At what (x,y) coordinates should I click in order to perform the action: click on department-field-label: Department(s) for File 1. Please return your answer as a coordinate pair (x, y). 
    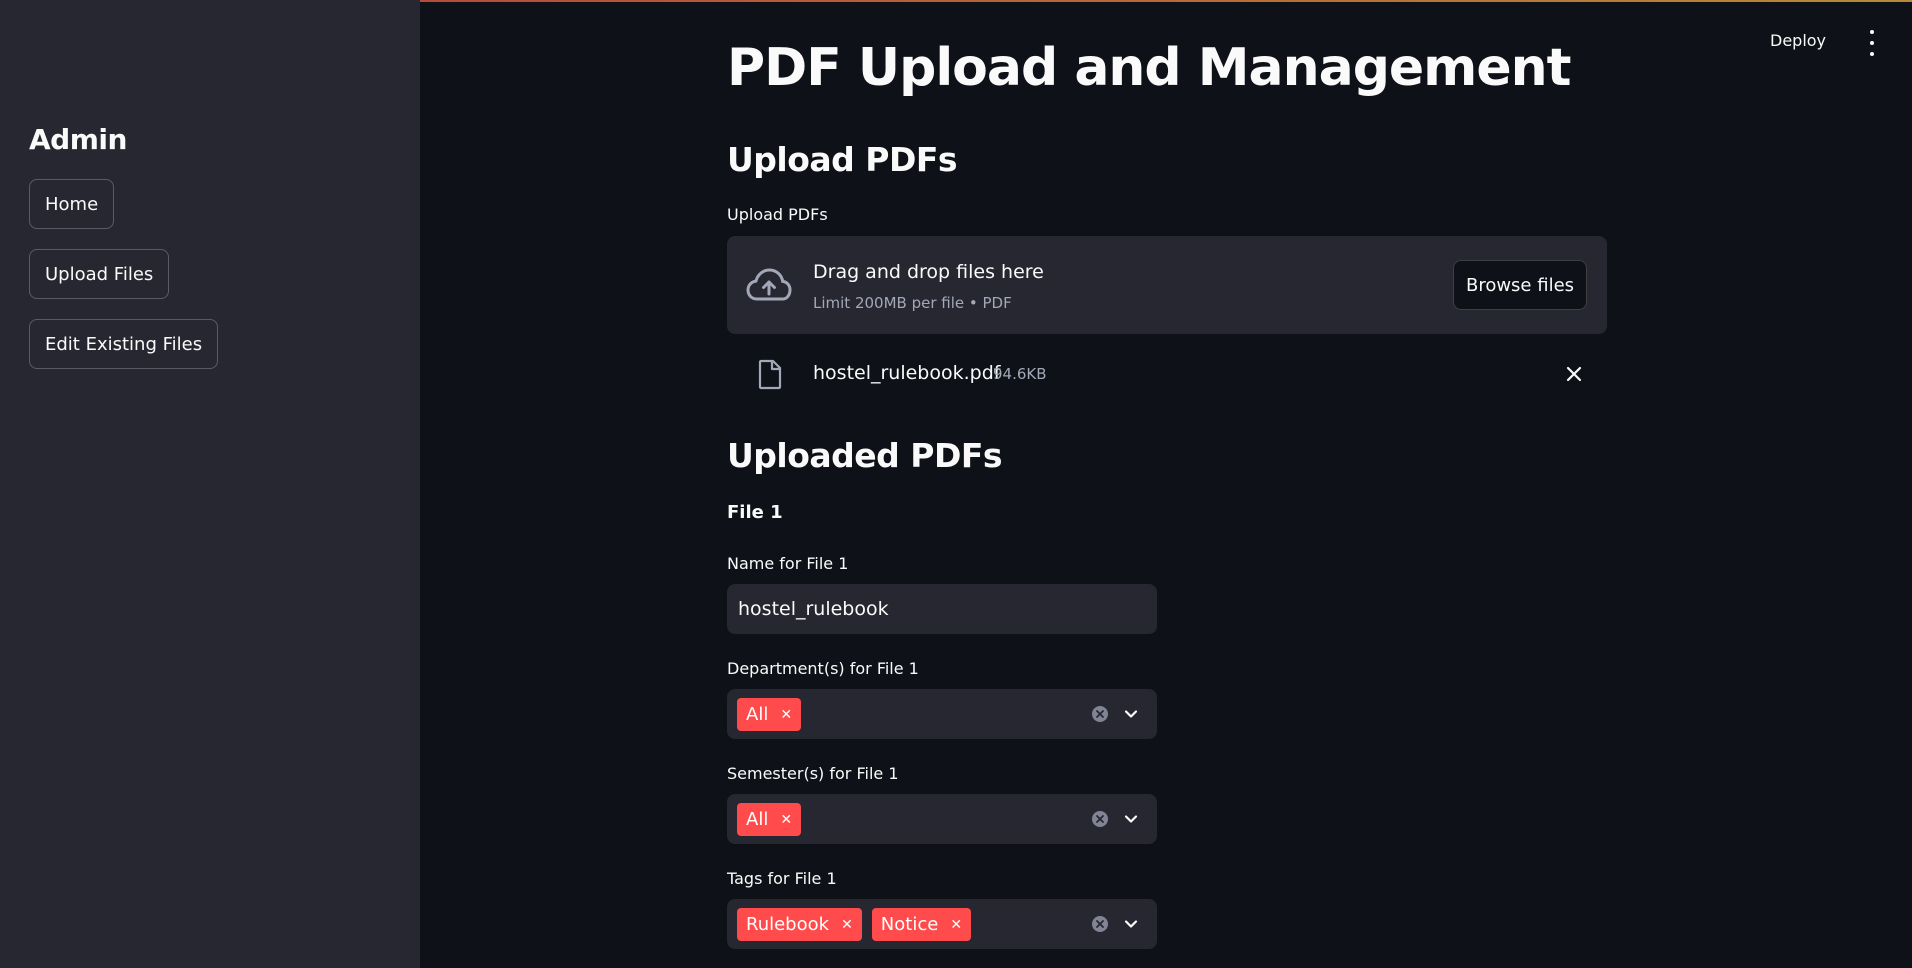
    Looking at the image, I should click on (823, 668).